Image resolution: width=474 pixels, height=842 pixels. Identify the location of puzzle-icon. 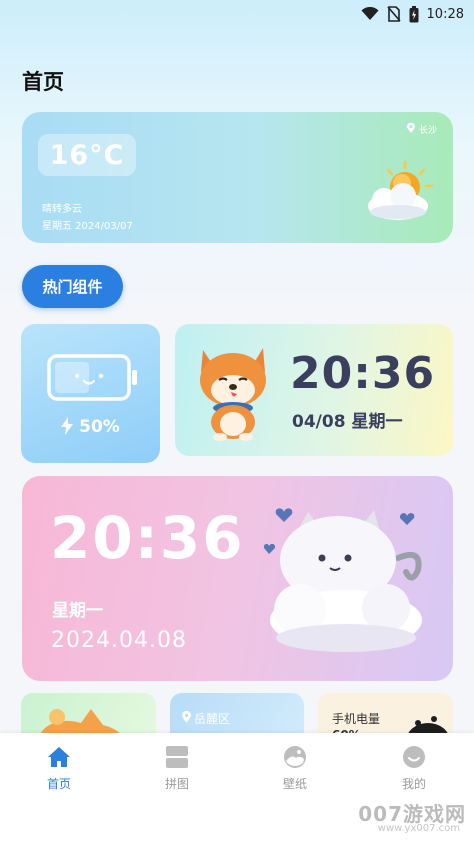
(177, 757).